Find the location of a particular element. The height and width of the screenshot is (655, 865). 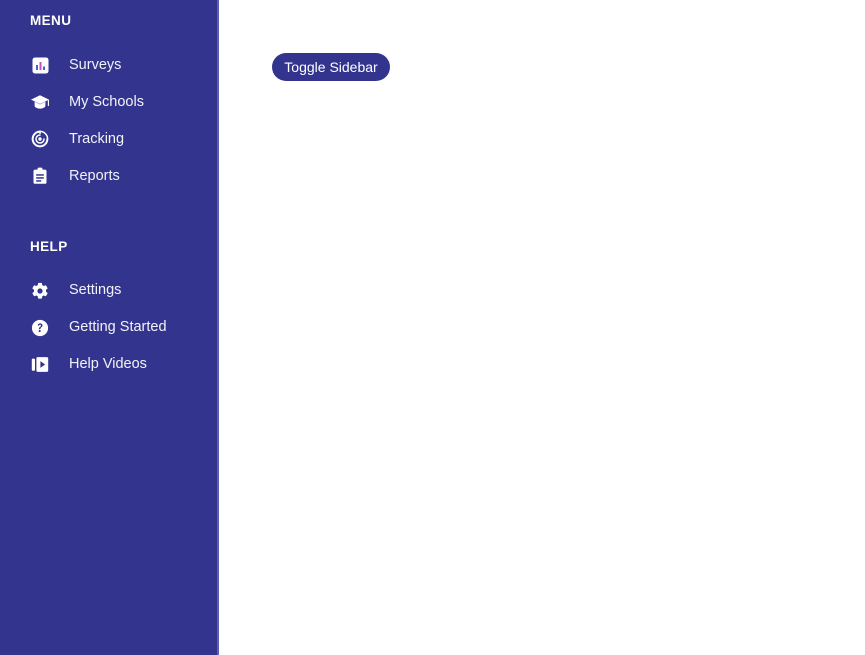

clipboard-icon is located at coordinates (40, 176).